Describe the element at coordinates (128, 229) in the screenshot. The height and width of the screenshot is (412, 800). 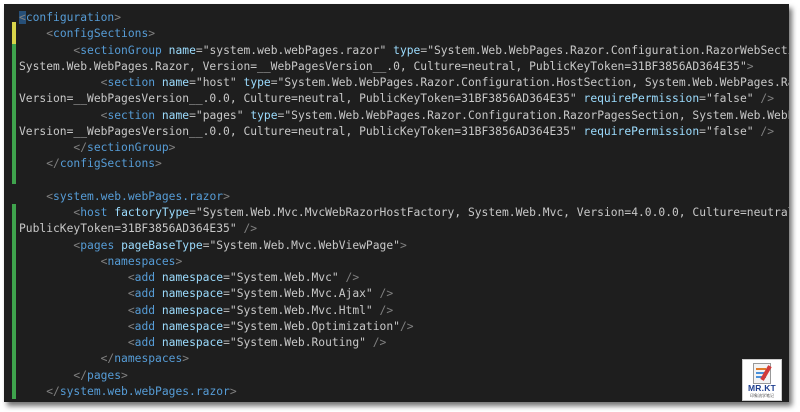
I see `code-token: PublicKeyToken=31BF3856AD364E35"` at that location.